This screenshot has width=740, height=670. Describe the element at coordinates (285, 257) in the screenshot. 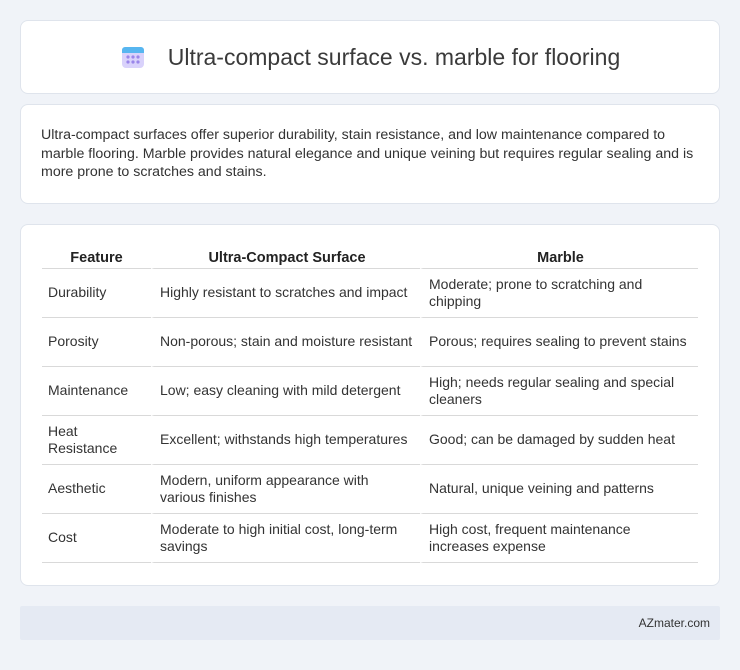

I see `column-header-ultra-compact: Ultra-Compact Surface` at that location.